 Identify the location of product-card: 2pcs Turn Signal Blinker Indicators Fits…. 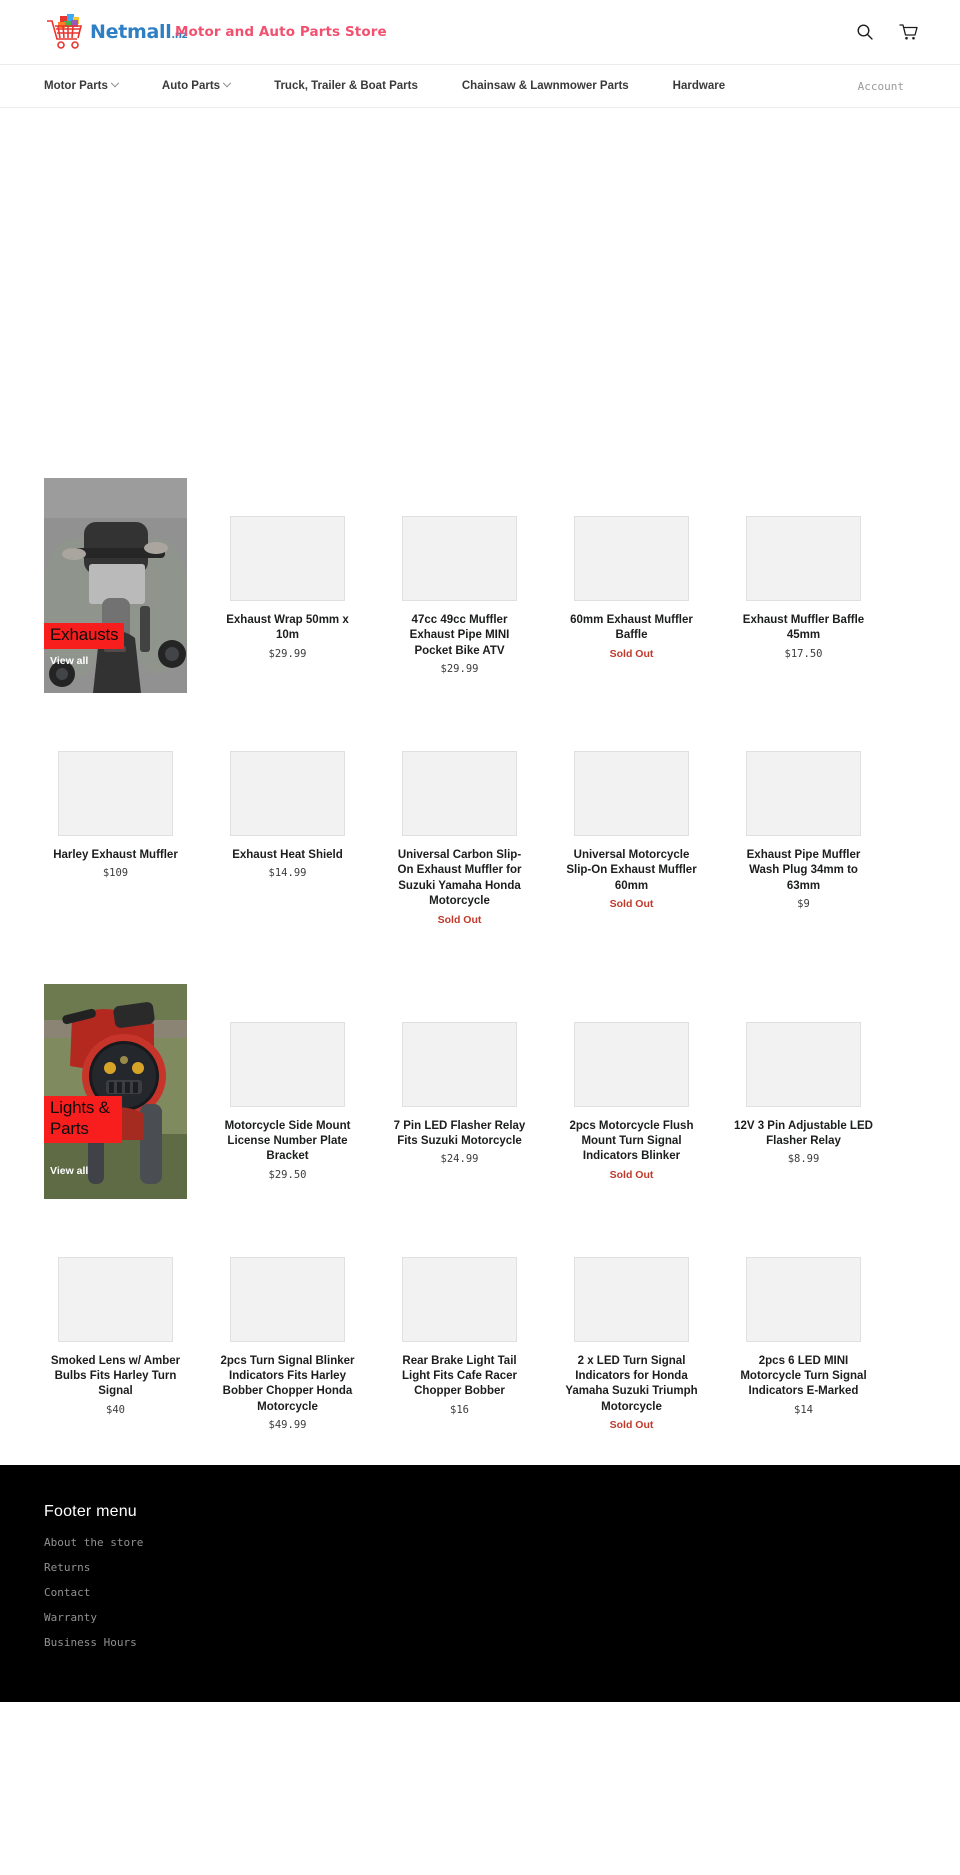
(287, 1343).